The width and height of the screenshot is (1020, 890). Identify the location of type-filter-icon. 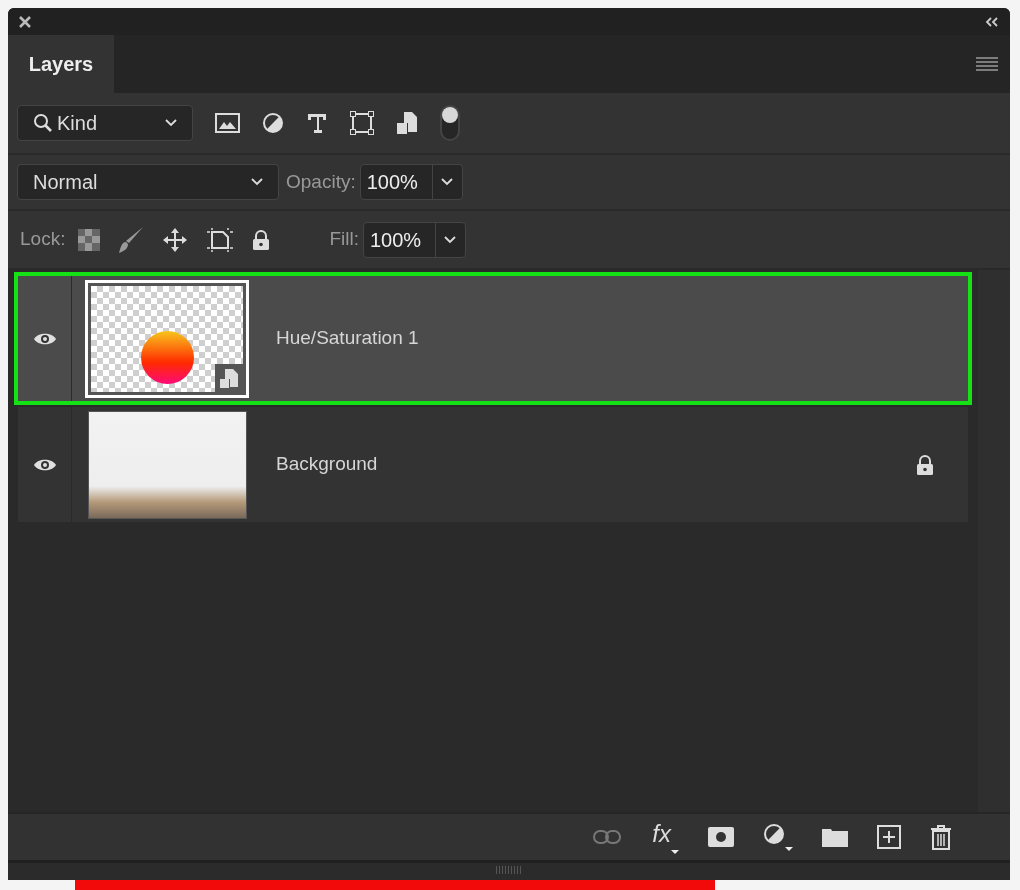
(317, 123).